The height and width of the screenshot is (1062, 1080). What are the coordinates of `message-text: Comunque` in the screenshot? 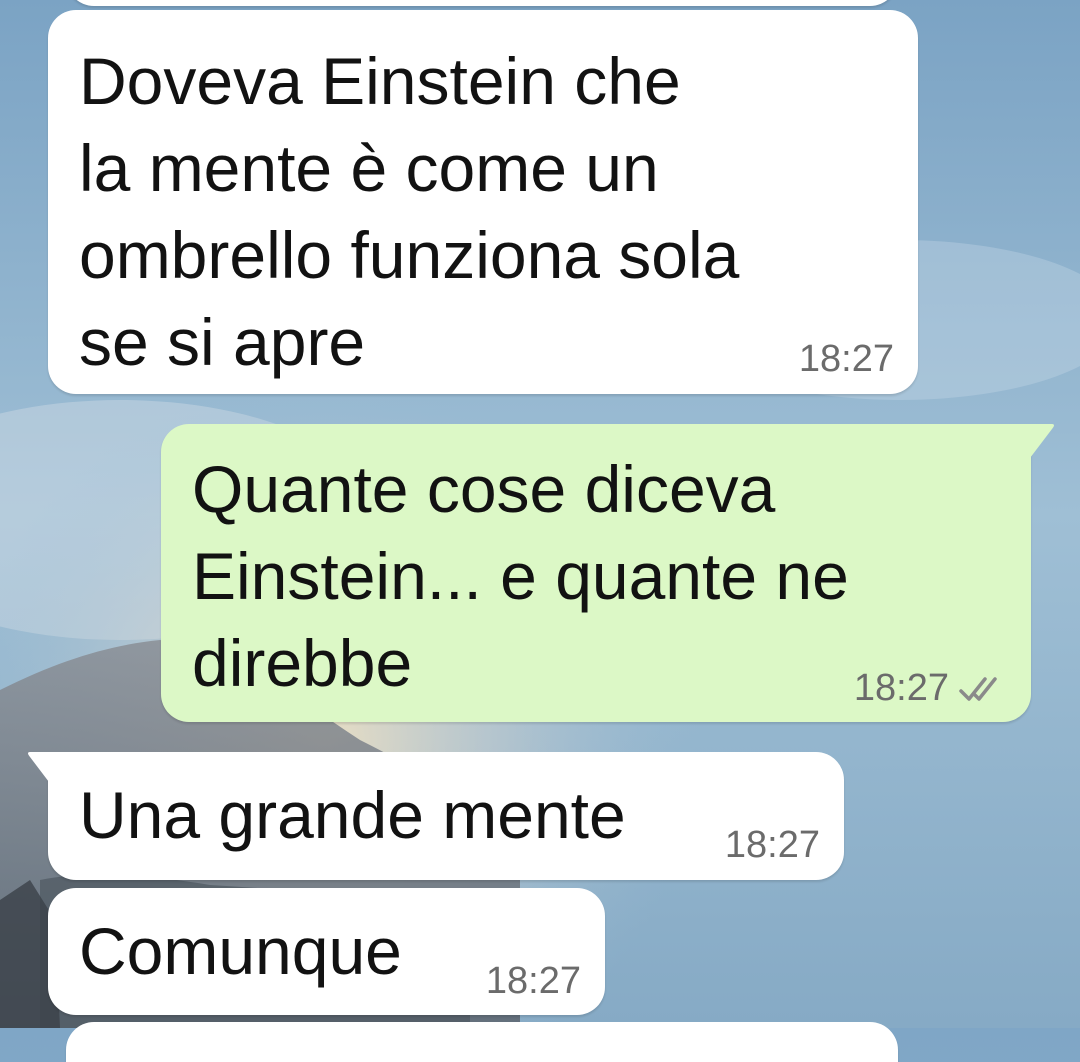 It's located at (240, 951).